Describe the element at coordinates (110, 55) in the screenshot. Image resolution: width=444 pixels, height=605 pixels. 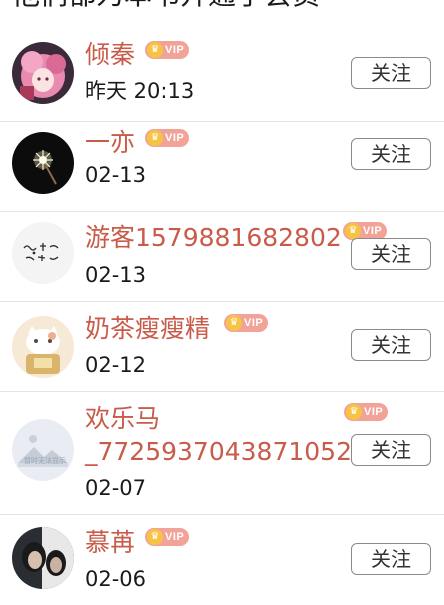
I see `member-name: 倾秦` at that location.